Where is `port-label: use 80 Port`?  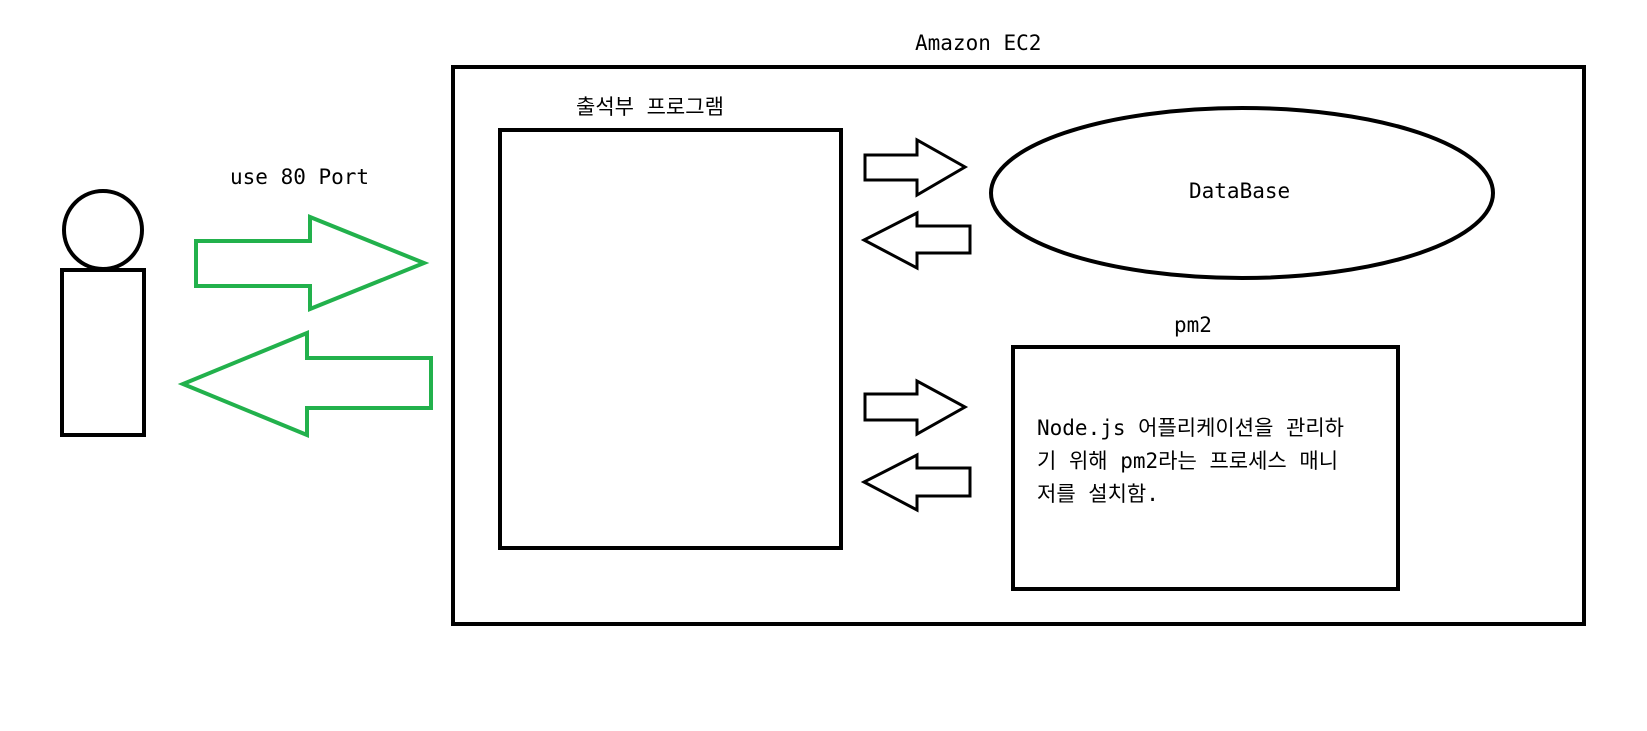 port-label: use 80 Port is located at coordinates (300, 177).